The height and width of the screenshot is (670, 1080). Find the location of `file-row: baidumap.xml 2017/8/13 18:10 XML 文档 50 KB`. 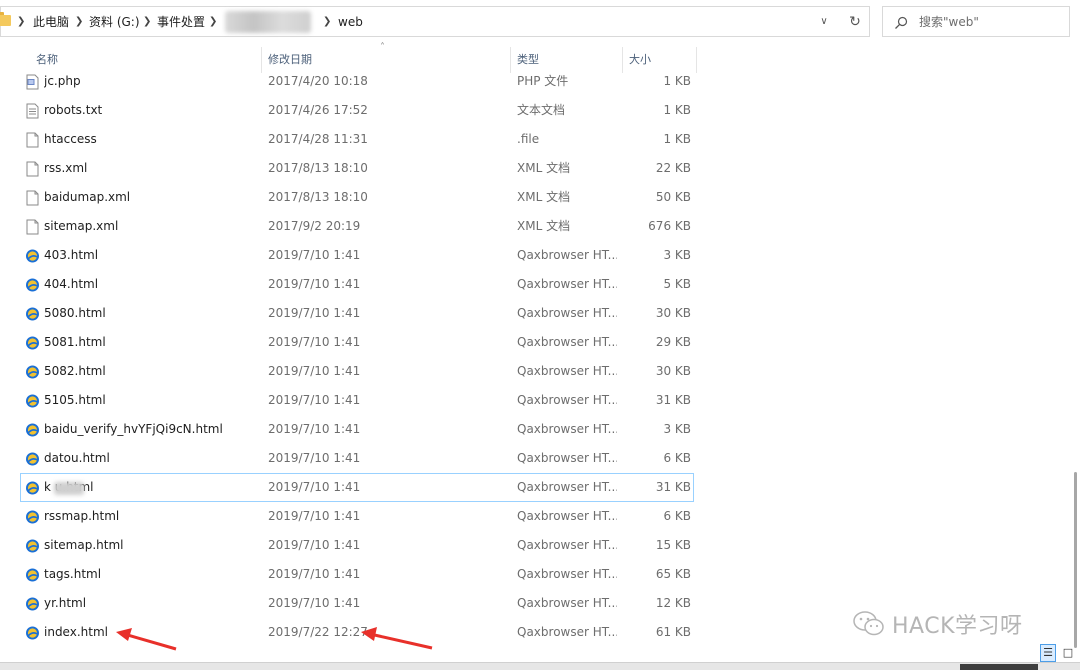

file-row: baidumap.xml 2017/8/13 18:10 XML 文档 50 KB is located at coordinates (357, 197).